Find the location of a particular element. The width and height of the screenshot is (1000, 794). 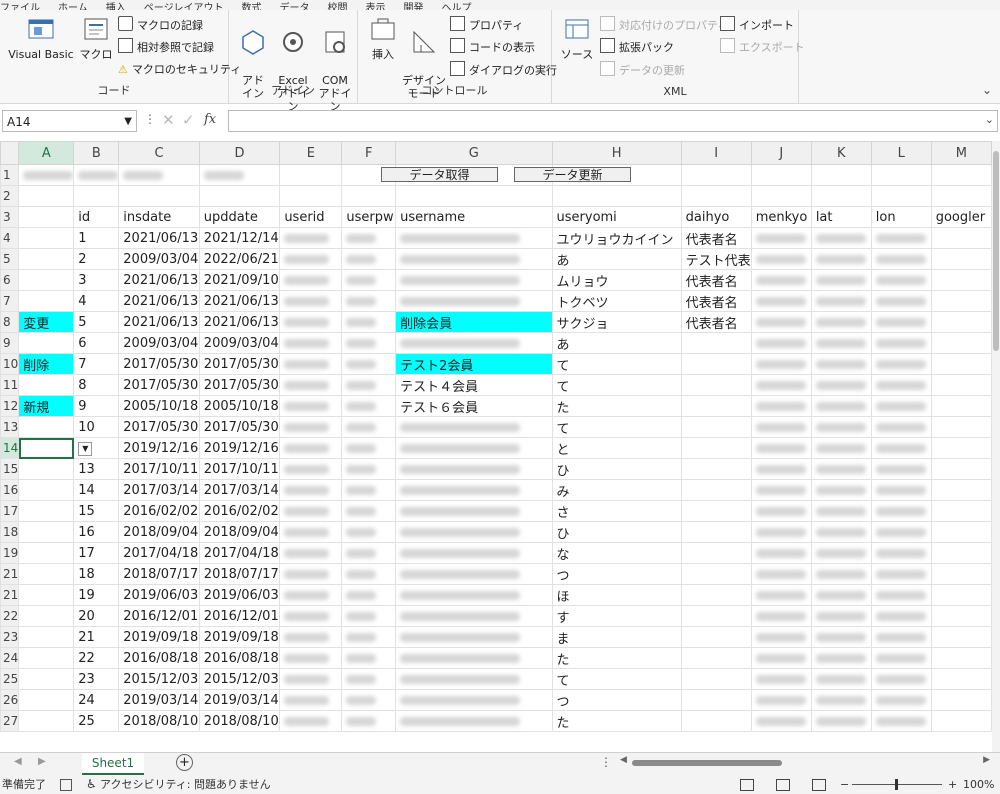

upddate-cell: 2021/06/13 is located at coordinates (239, 301).